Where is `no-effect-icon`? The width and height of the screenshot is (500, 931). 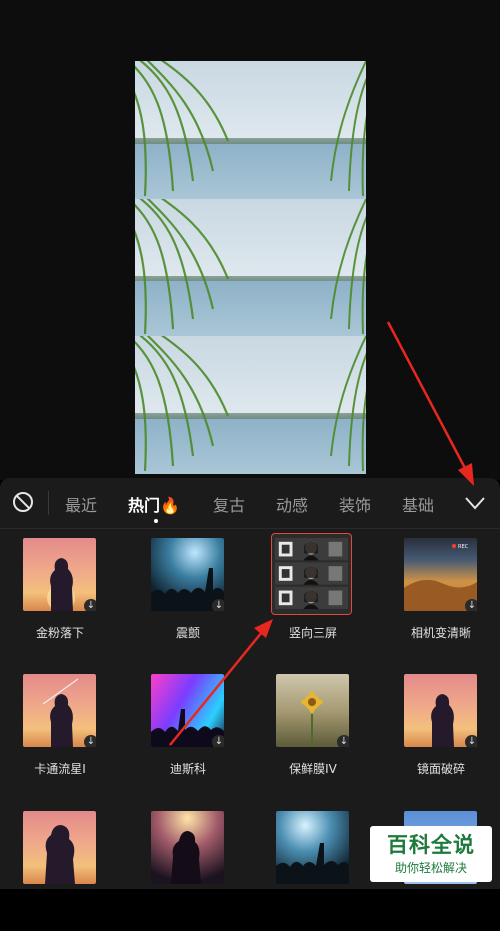 no-effect-icon is located at coordinates (23, 502).